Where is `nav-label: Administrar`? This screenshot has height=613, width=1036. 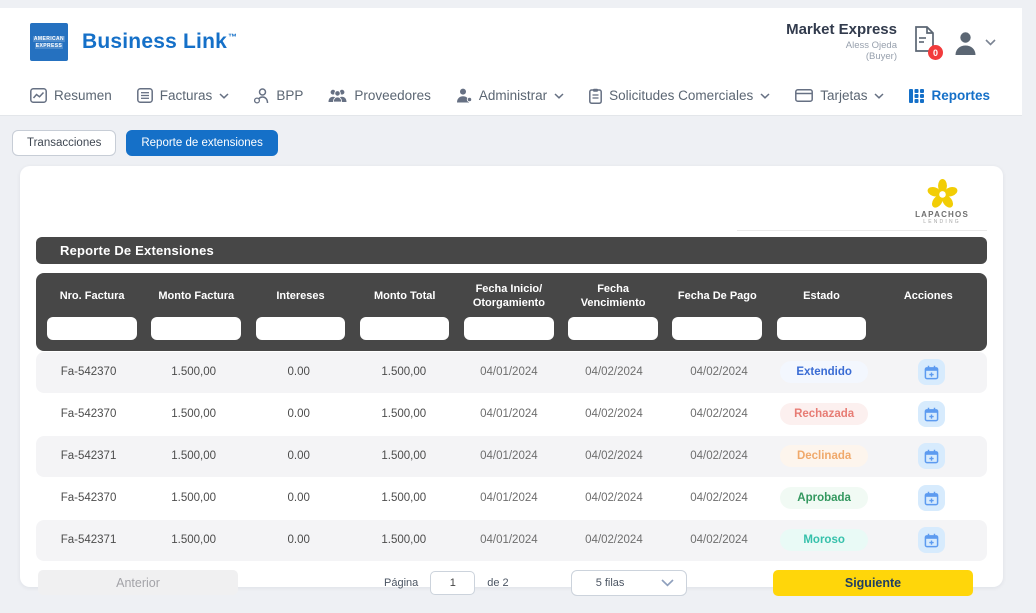
nav-label: Administrar is located at coordinates (513, 95).